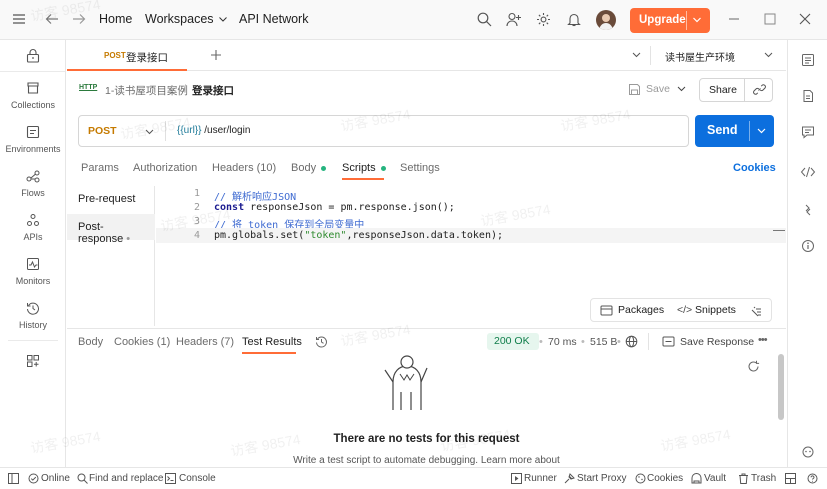 Image resolution: width=827 pixels, height=489 pixels. I want to click on tab-authorization: Authorization, so click(165, 168).